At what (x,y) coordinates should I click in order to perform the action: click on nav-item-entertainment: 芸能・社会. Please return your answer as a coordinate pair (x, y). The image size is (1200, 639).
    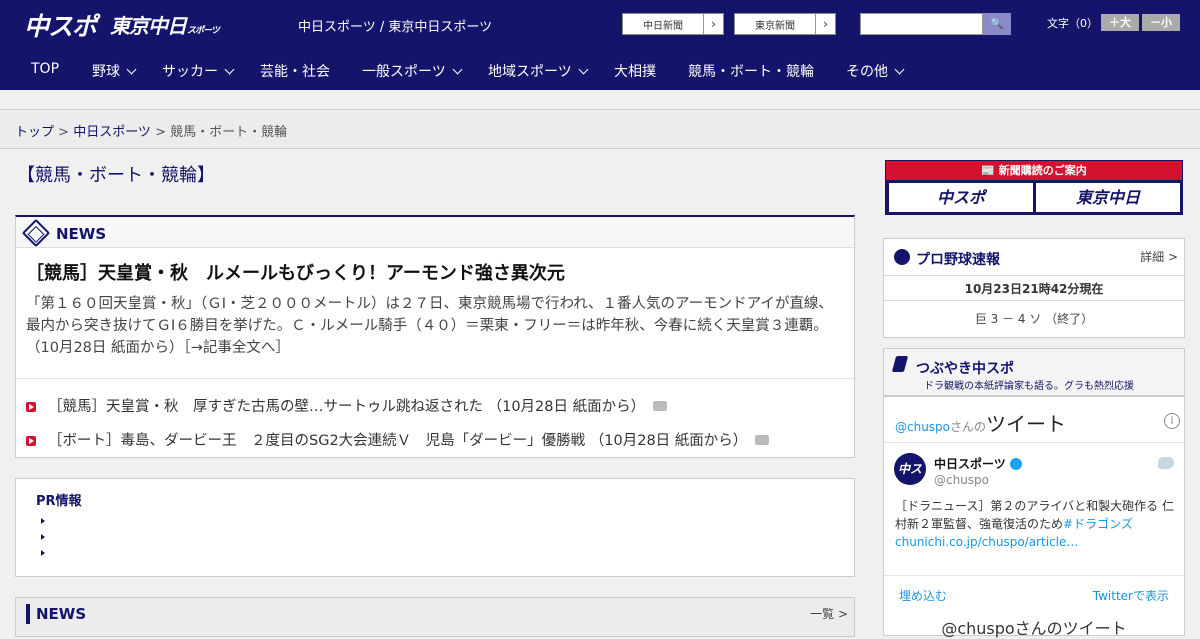
    Looking at the image, I should click on (295, 71).